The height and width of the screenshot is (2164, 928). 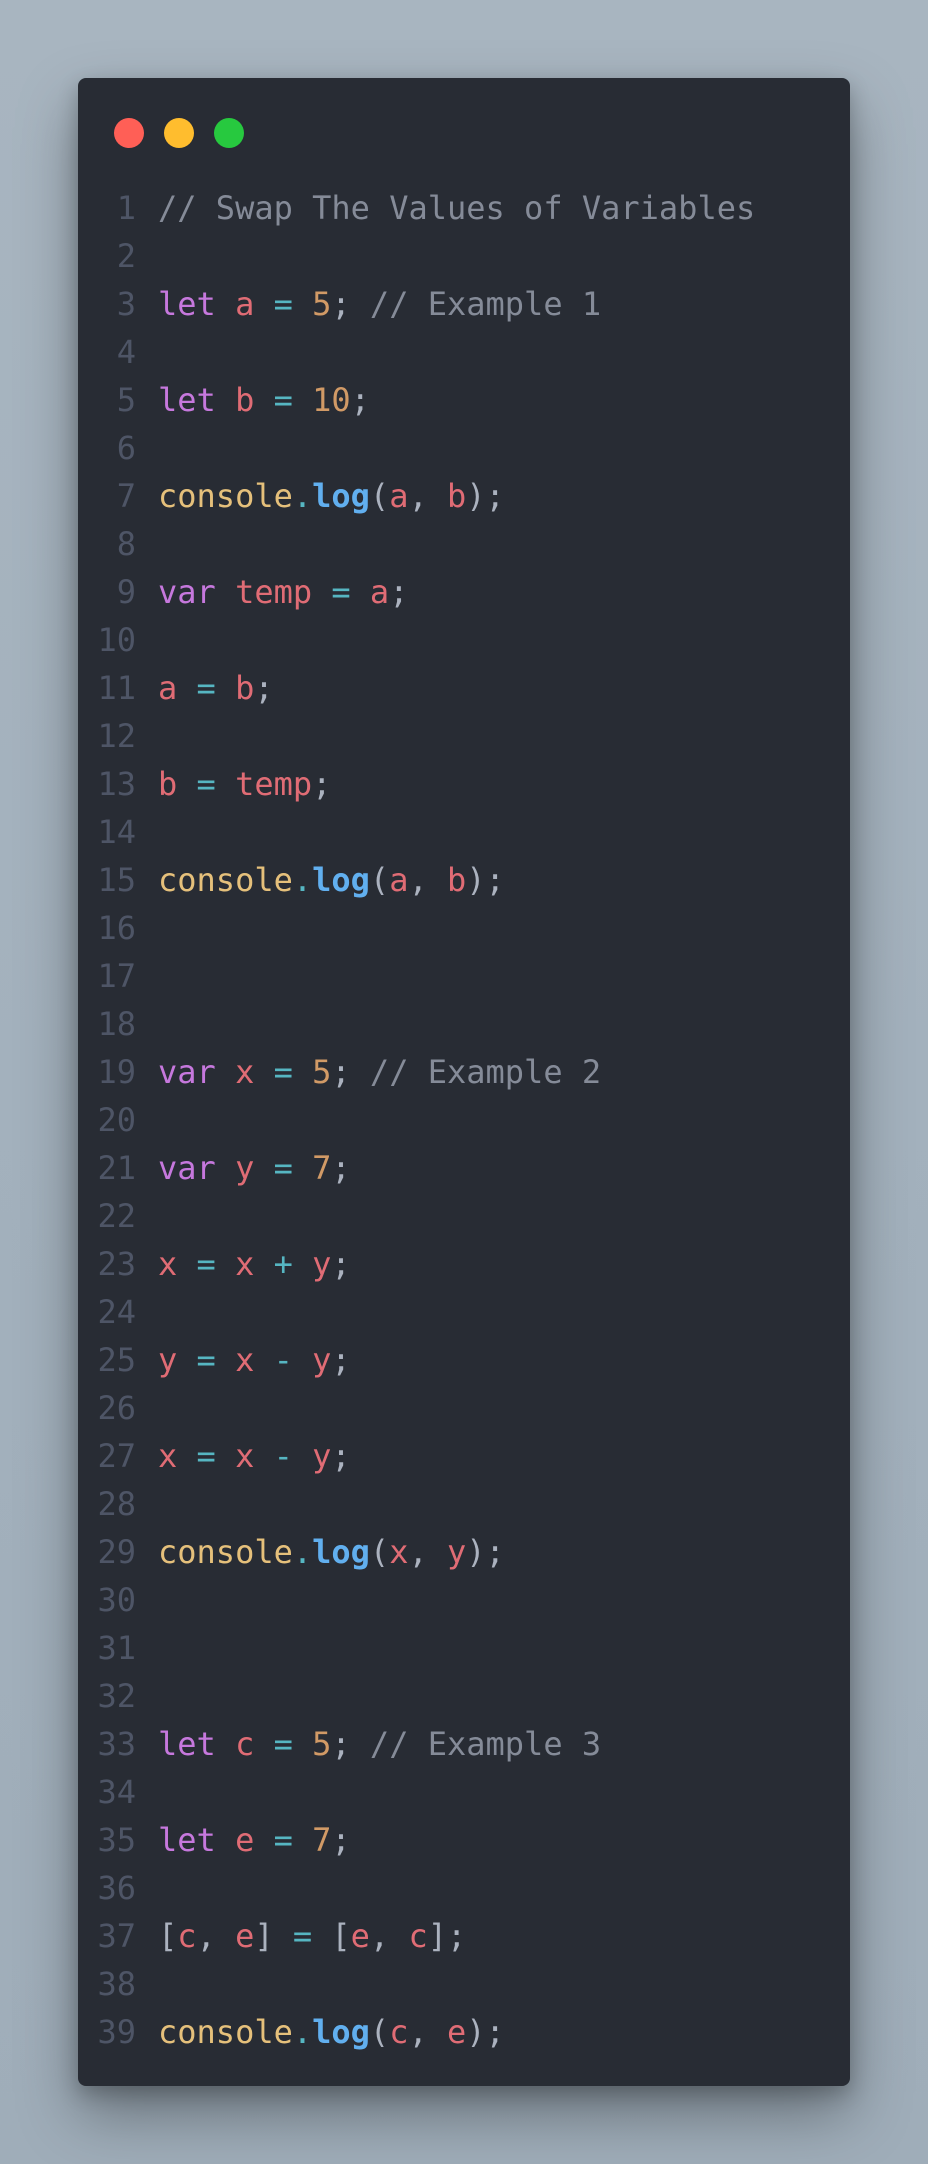 I want to click on code-line: 28, so click(x=464, y=1504).